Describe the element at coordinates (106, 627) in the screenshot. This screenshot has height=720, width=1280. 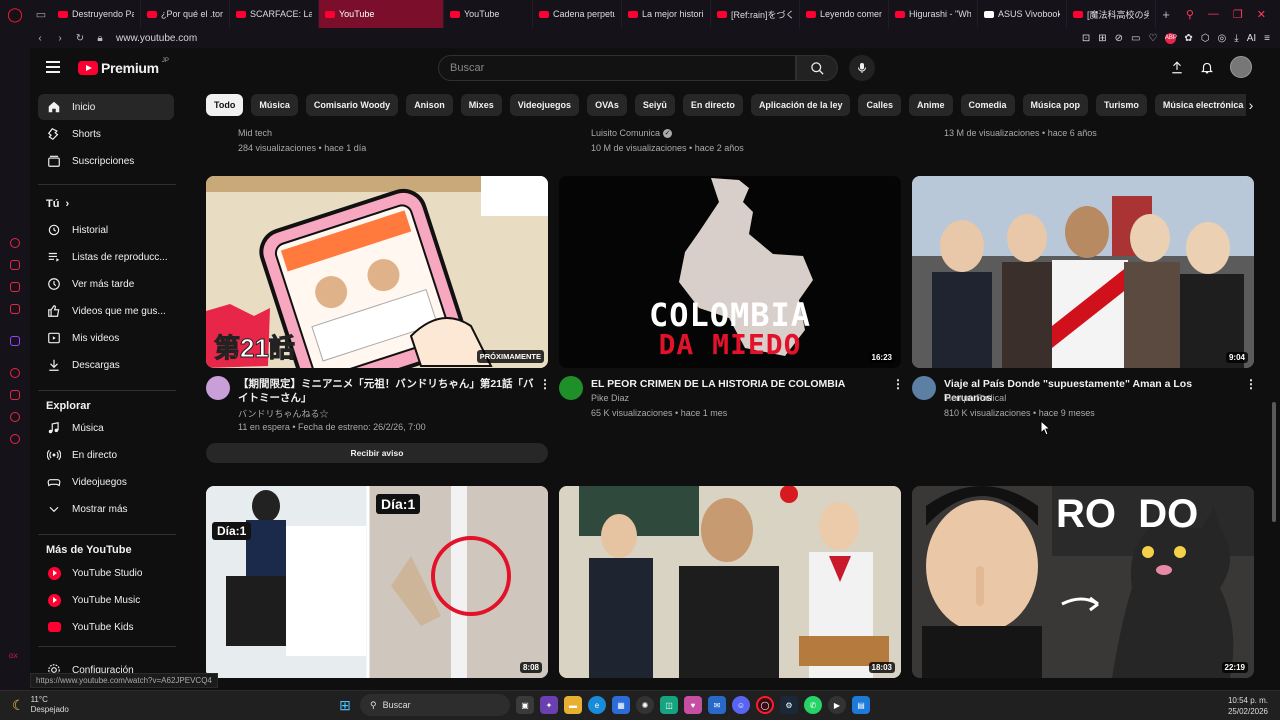
I see `sidebar-item-youtube-kids: YouTube Kids` at that location.